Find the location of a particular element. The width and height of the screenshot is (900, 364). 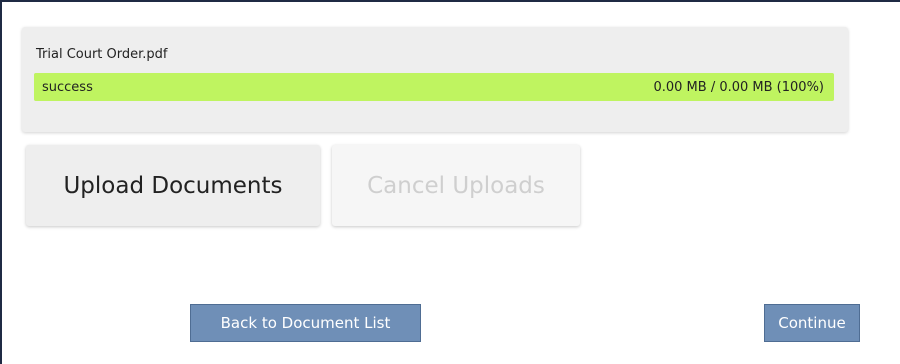

cancel-uploads-button: Cancel Uploads is located at coordinates (456, 185).